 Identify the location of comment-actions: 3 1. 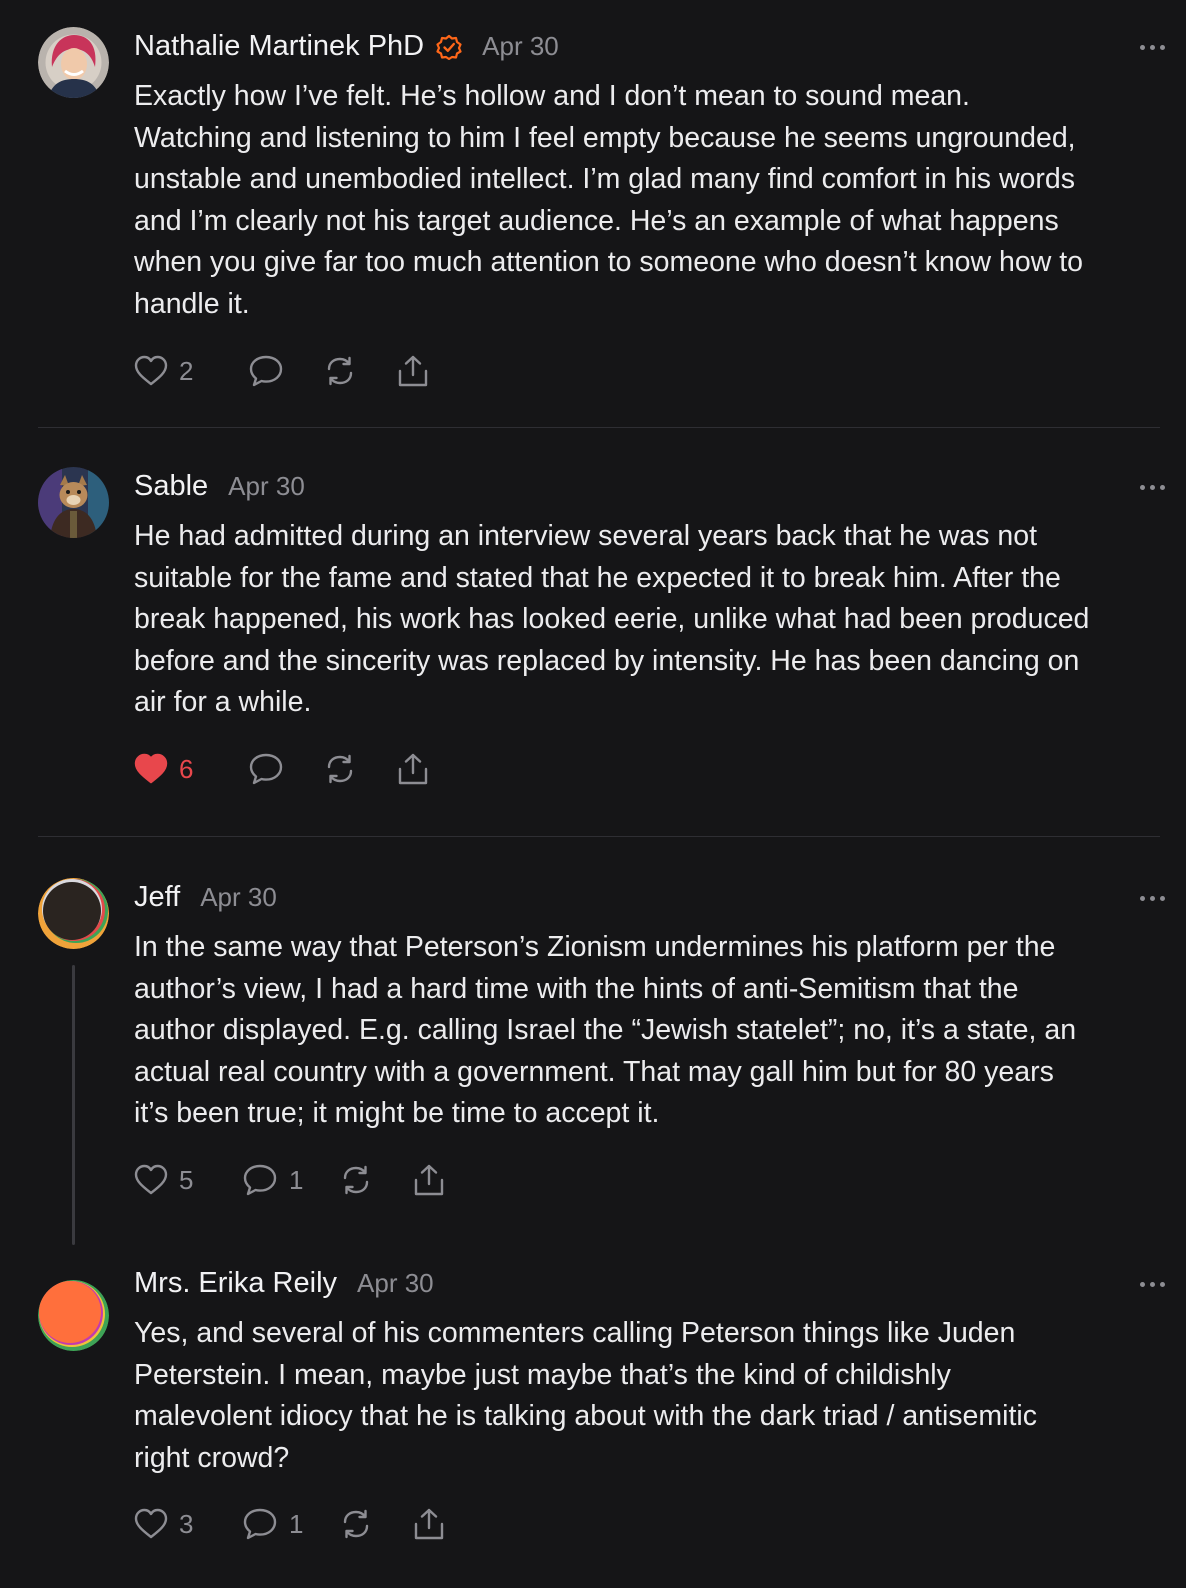
(434, 1524).